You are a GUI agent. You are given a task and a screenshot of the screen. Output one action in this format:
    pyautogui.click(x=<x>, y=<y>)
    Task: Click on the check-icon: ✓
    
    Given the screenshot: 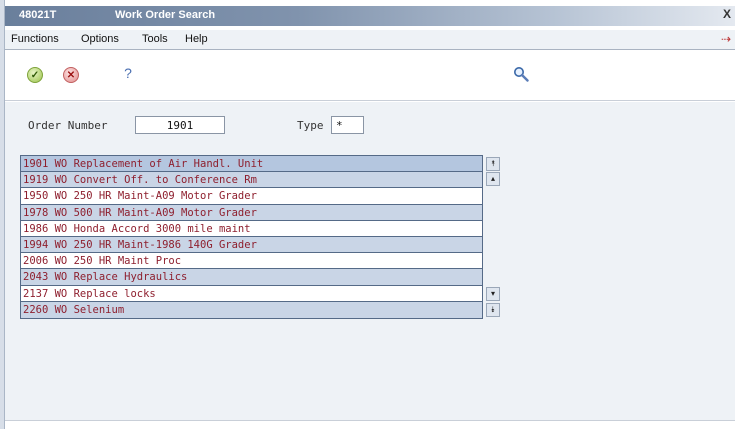 What is the action you would take?
    pyautogui.click(x=35, y=75)
    